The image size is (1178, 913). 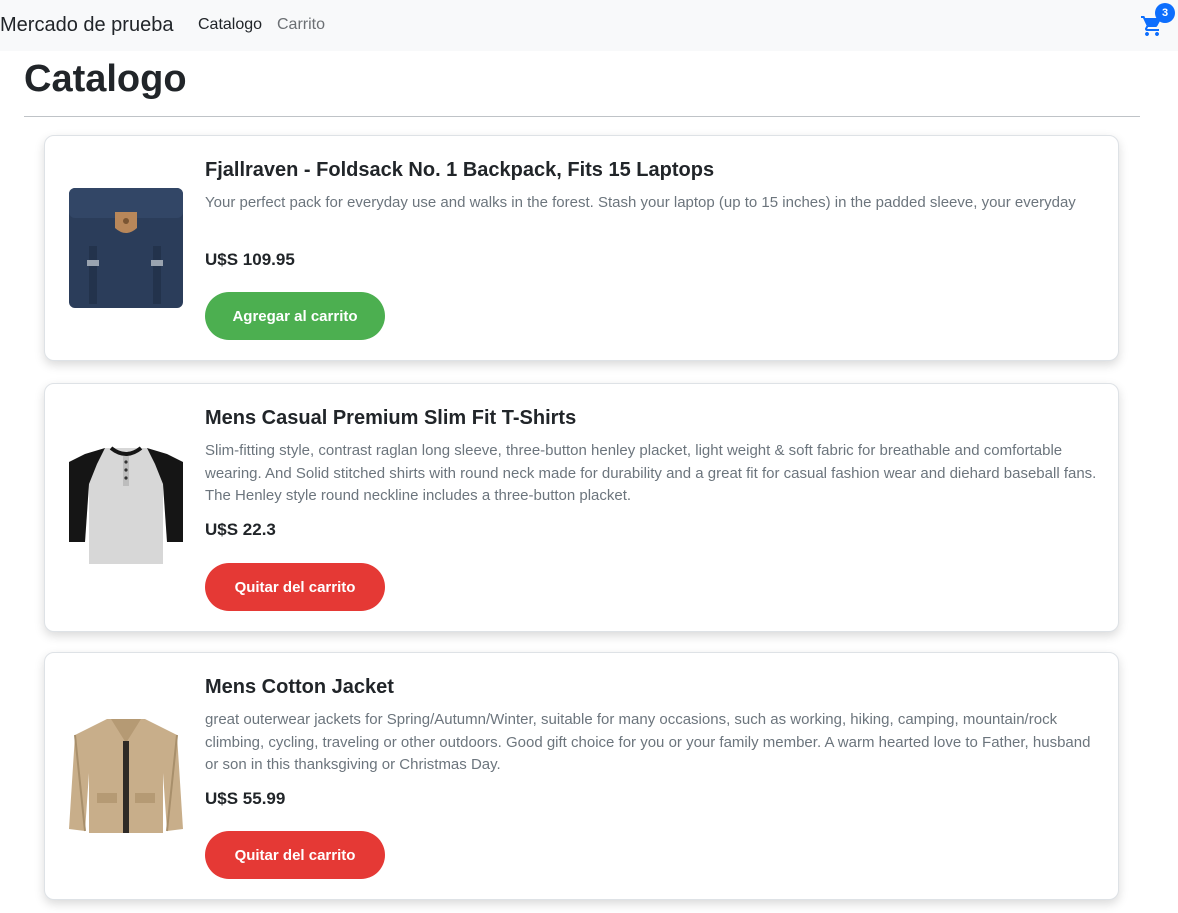 What do you see at coordinates (126, 774) in the screenshot?
I see `product-image-jacket` at bounding box center [126, 774].